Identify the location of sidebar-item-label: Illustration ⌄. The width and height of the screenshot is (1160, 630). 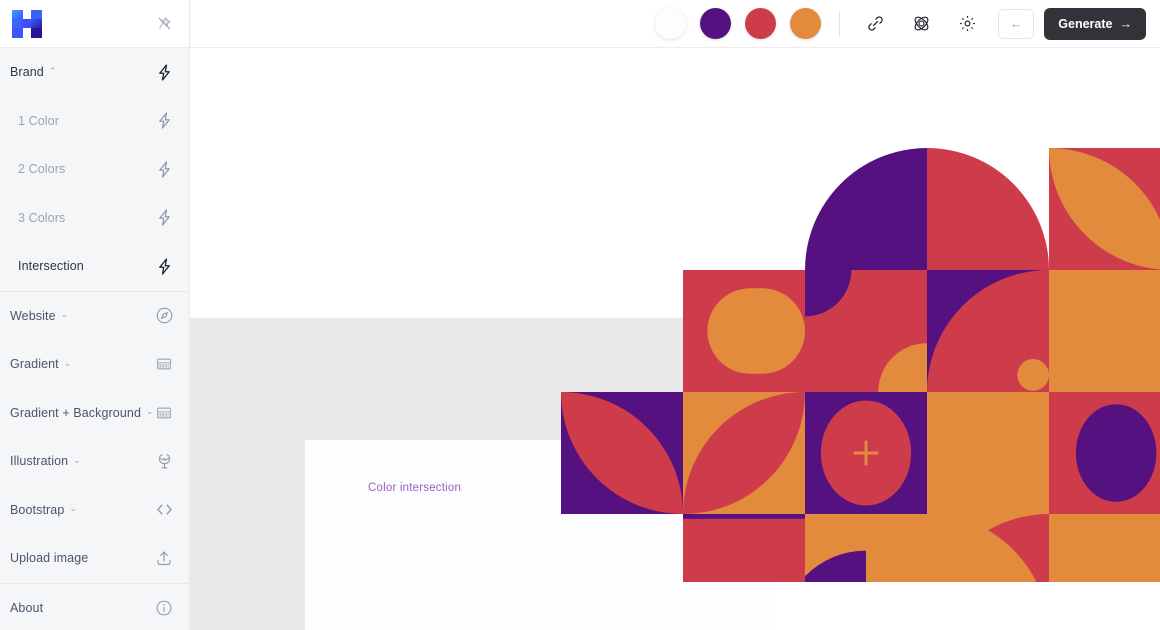
(45, 461).